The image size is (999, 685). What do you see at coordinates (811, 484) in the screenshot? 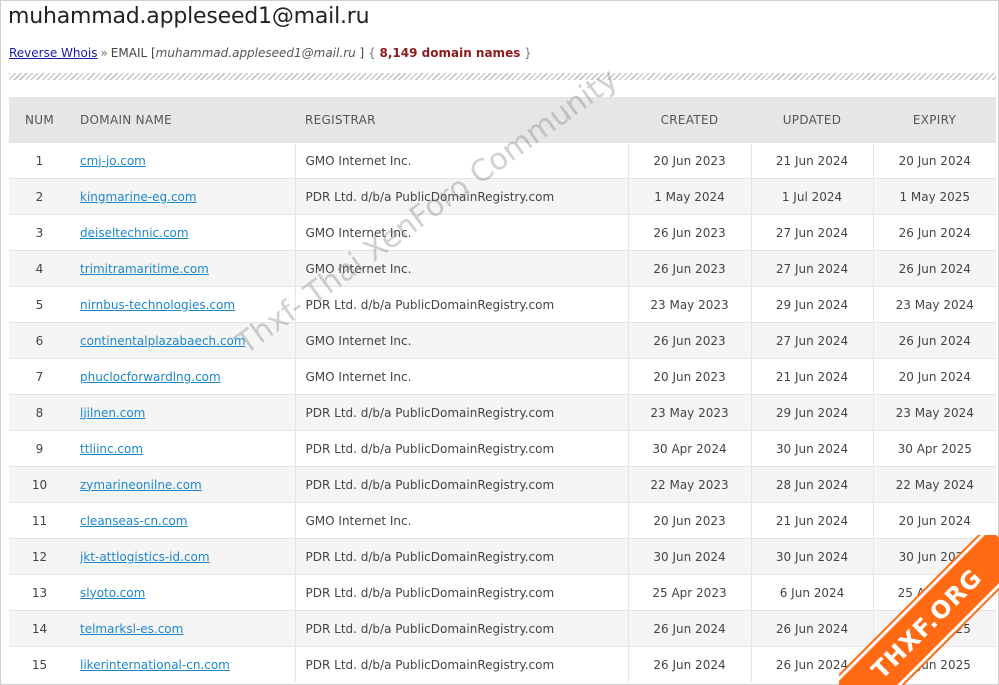
I see `row-updated: 28 Jun 2024` at bounding box center [811, 484].